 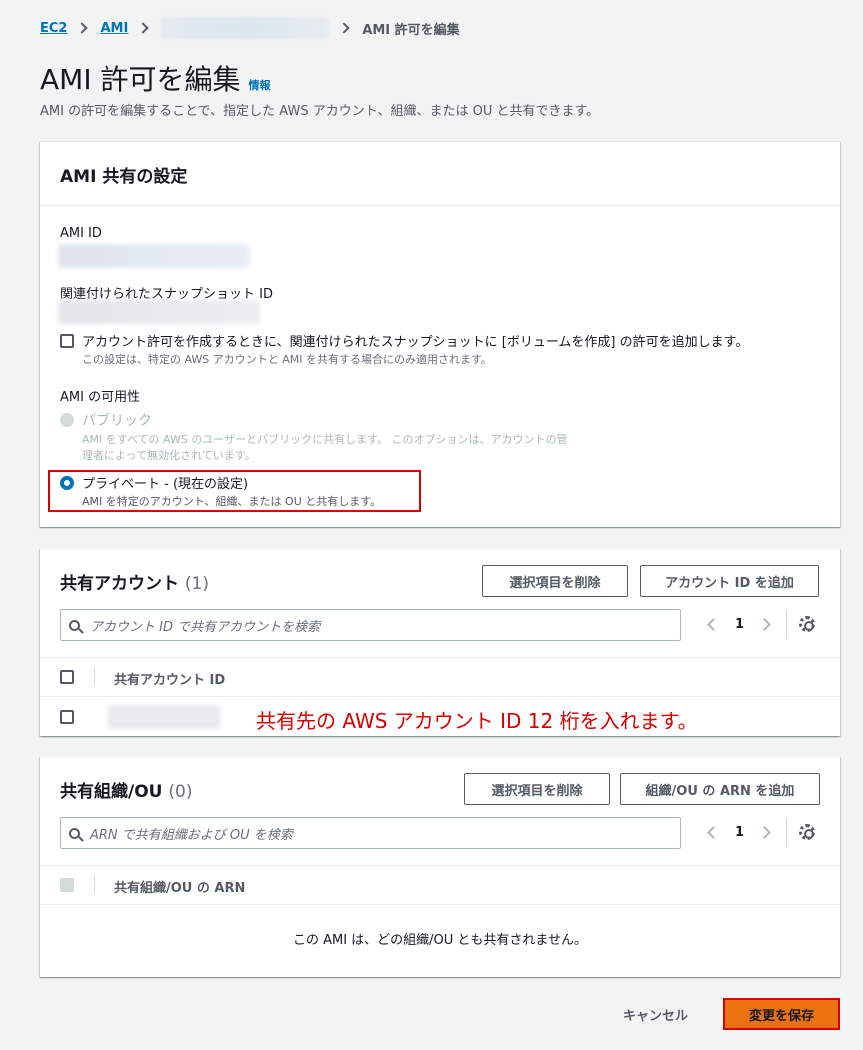 I want to click on column-header-org-arn: 共有組織/OU の ARN, so click(x=180, y=888).